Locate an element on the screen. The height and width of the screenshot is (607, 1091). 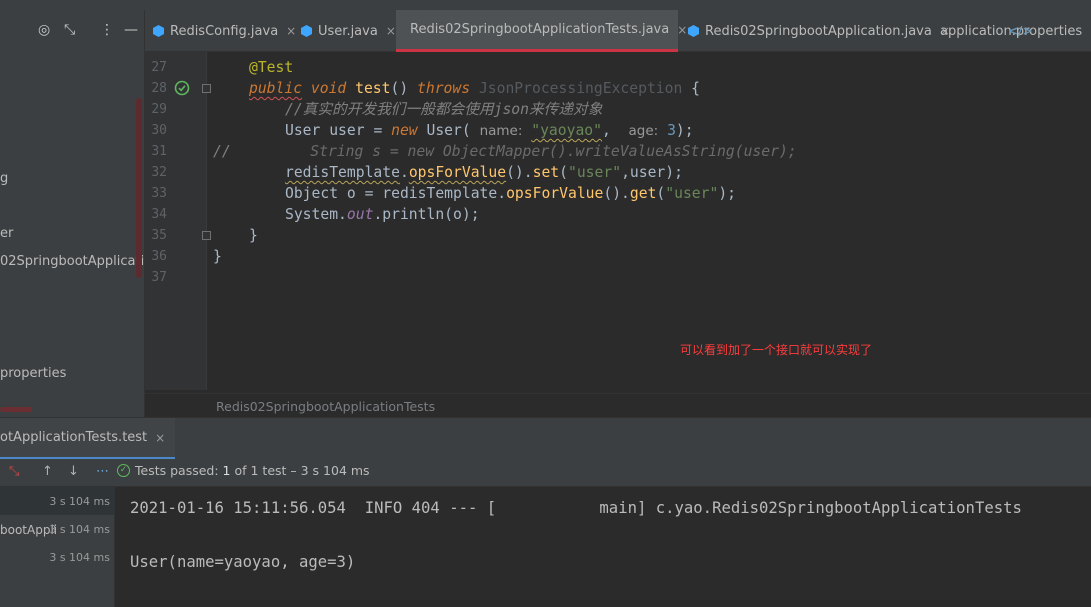
code-line-36: } is located at coordinates (217, 256).